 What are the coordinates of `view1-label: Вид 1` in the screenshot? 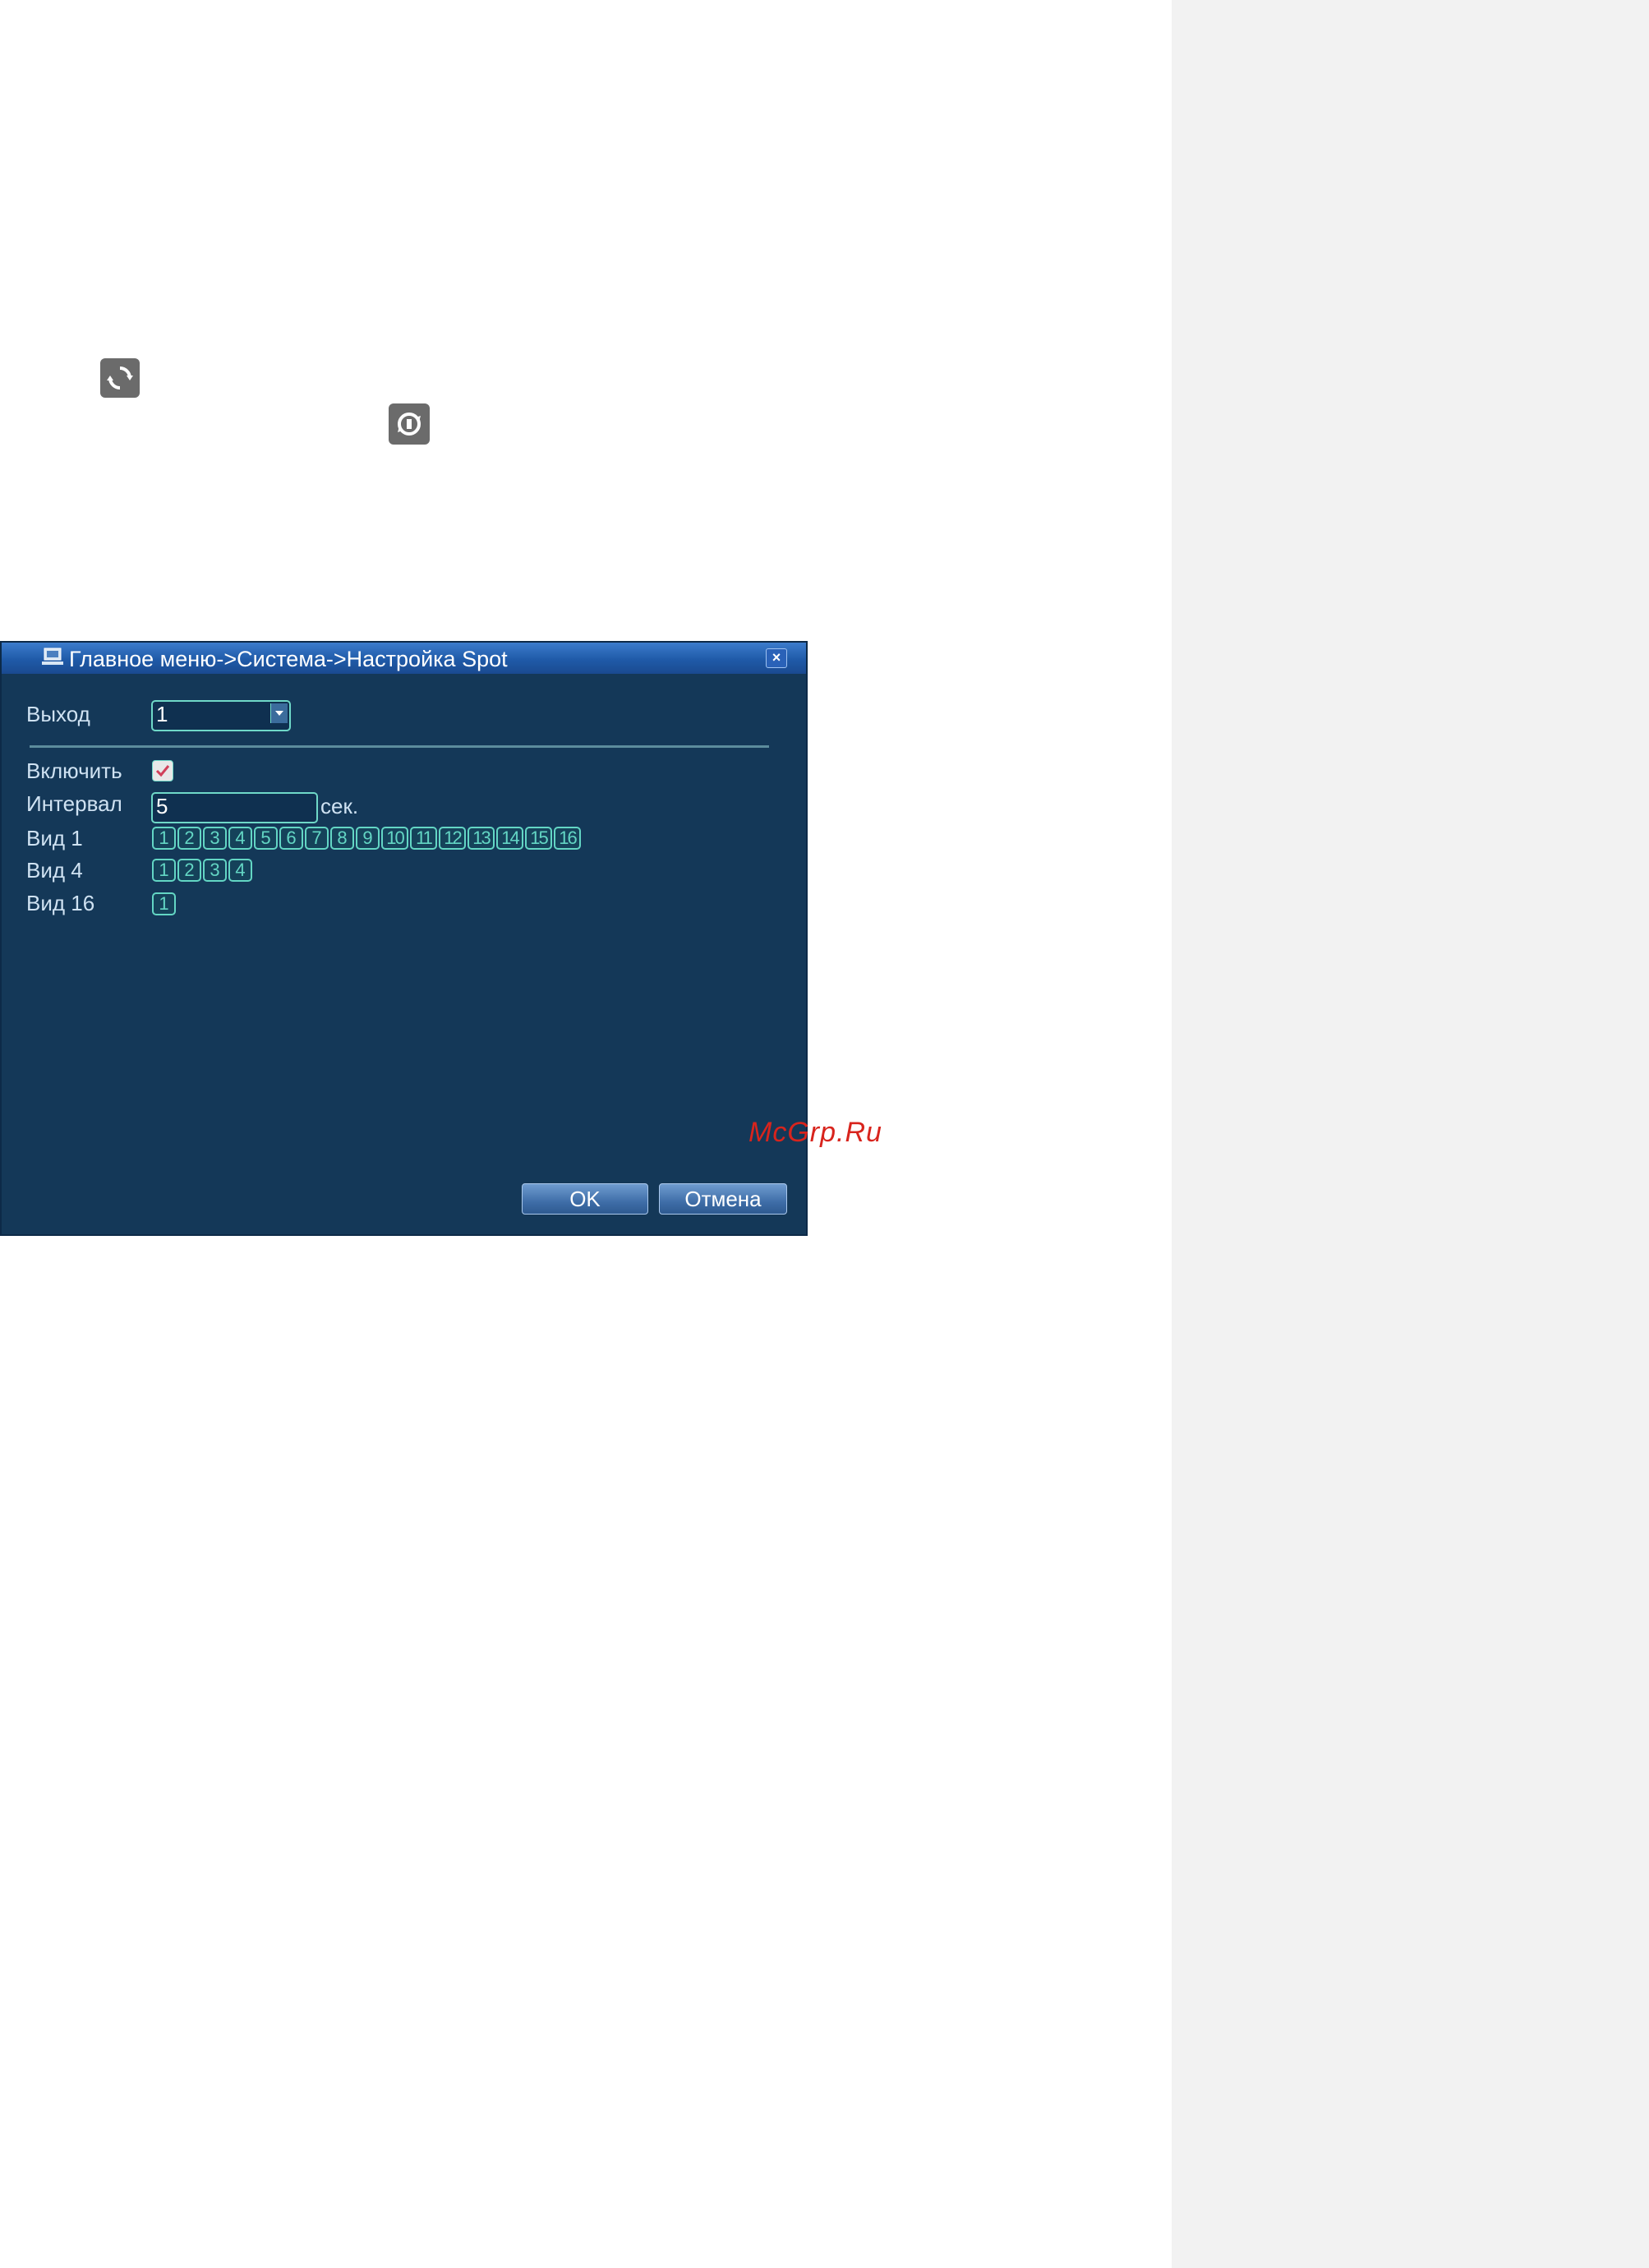 It's located at (54, 838).